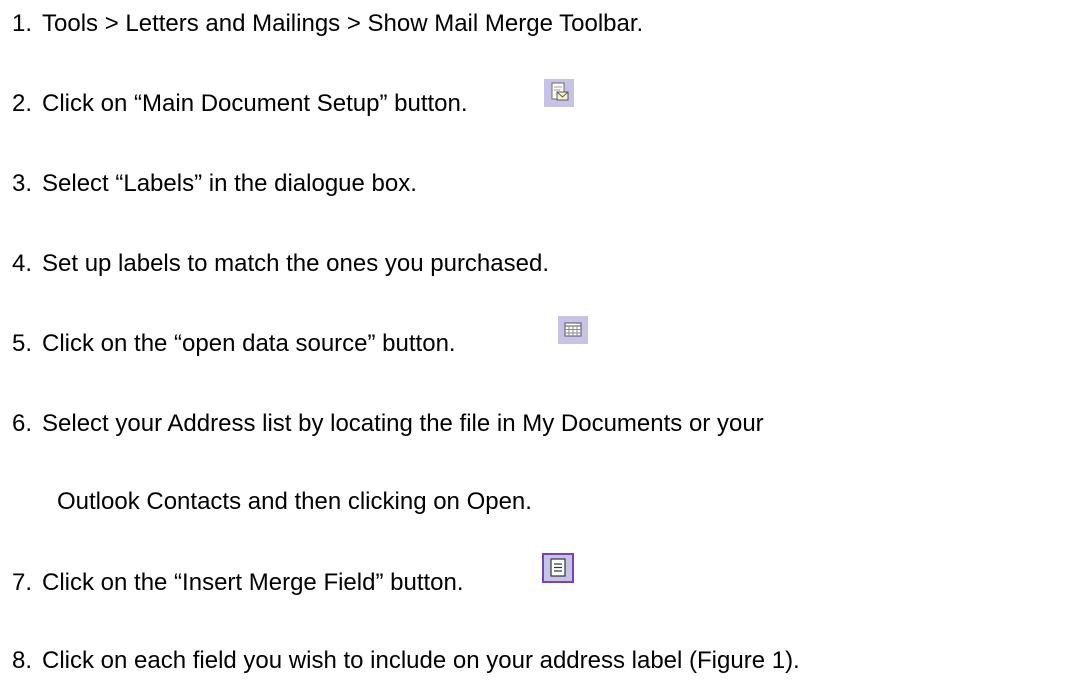 The height and width of the screenshot is (684, 1072). Describe the element at coordinates (255, 103) in the screenshot. I see `step-text: Click on “Main Document Setup” button.` at that location.